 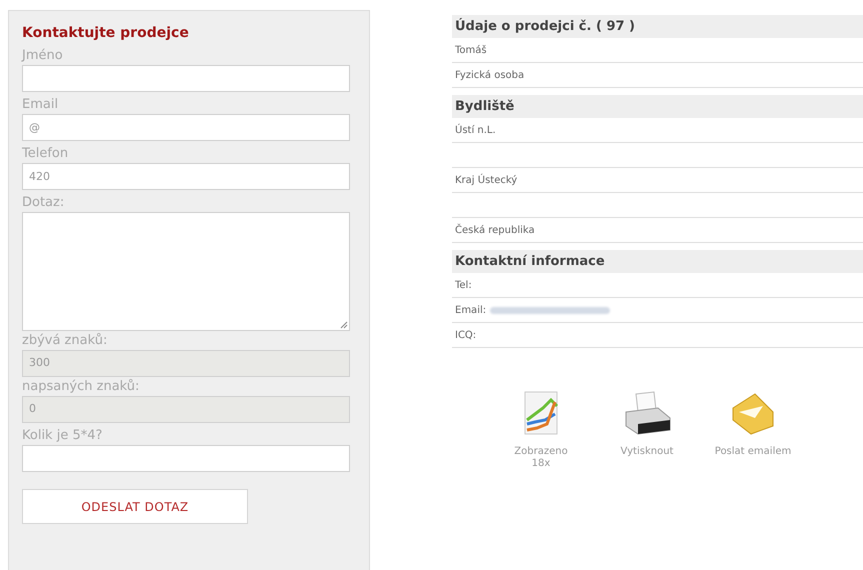 What do you see at coordinates (465, 335) in the screenshot?
I see `info-text: ICQ:` at bounding box center [465, 335].